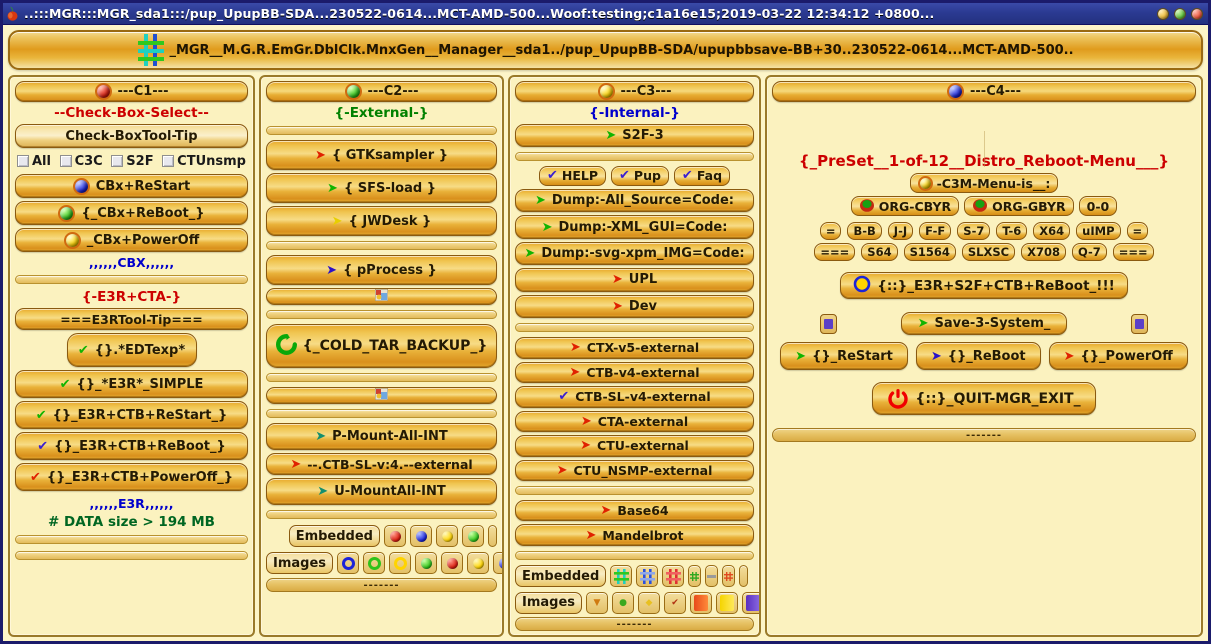 The width and height of the screenshot is (1211, 644). What do you see at coordinates (131, 415) in the screenshot?
I see `e3r-ctb-restart-button: ✔ {}_E3R+CTB+ReStart_}` at bounding box center [131, 415].